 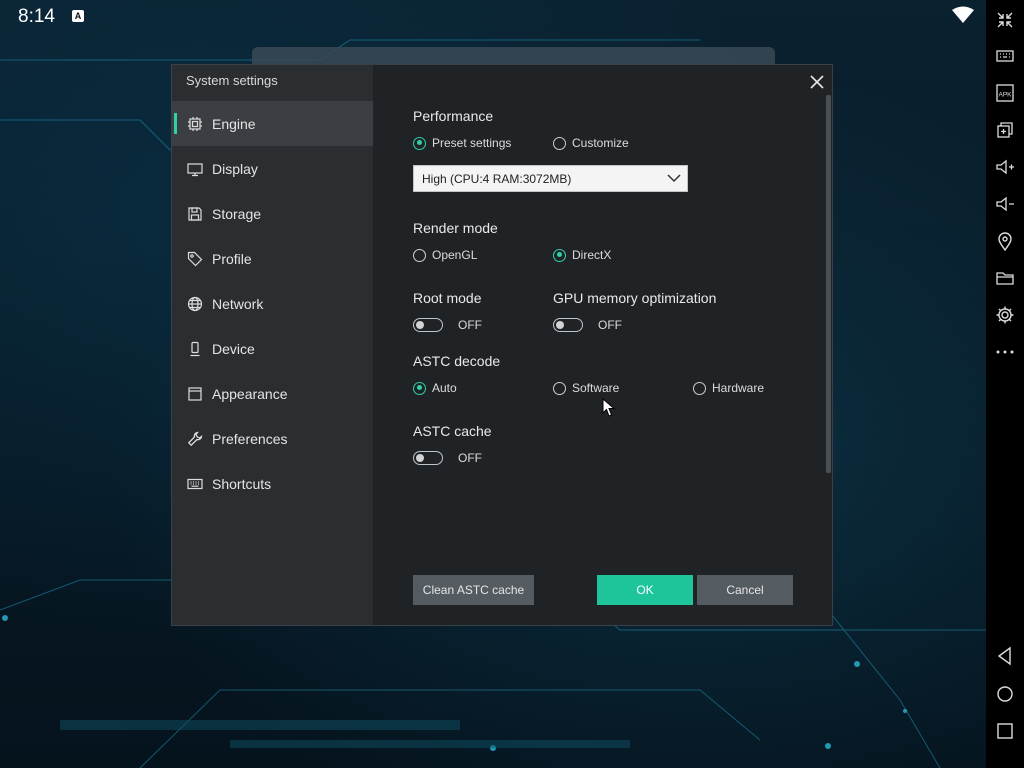 I want to click on nav-item-display: Display, so click(x=272, y=168).